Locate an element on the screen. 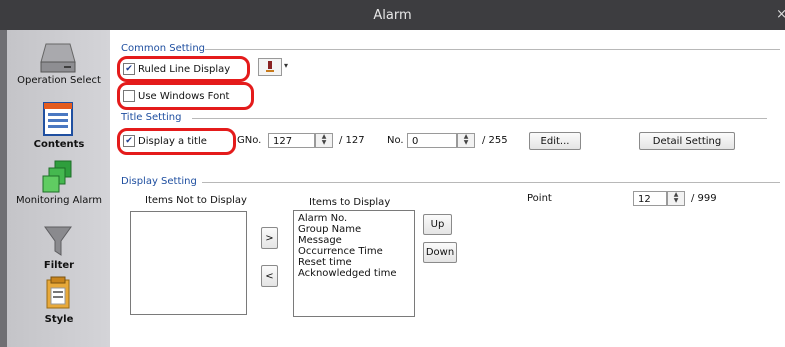 This screenshot has width=785, height=347. items-to-display-label: Items to Display is located at coordinates (350, 202).